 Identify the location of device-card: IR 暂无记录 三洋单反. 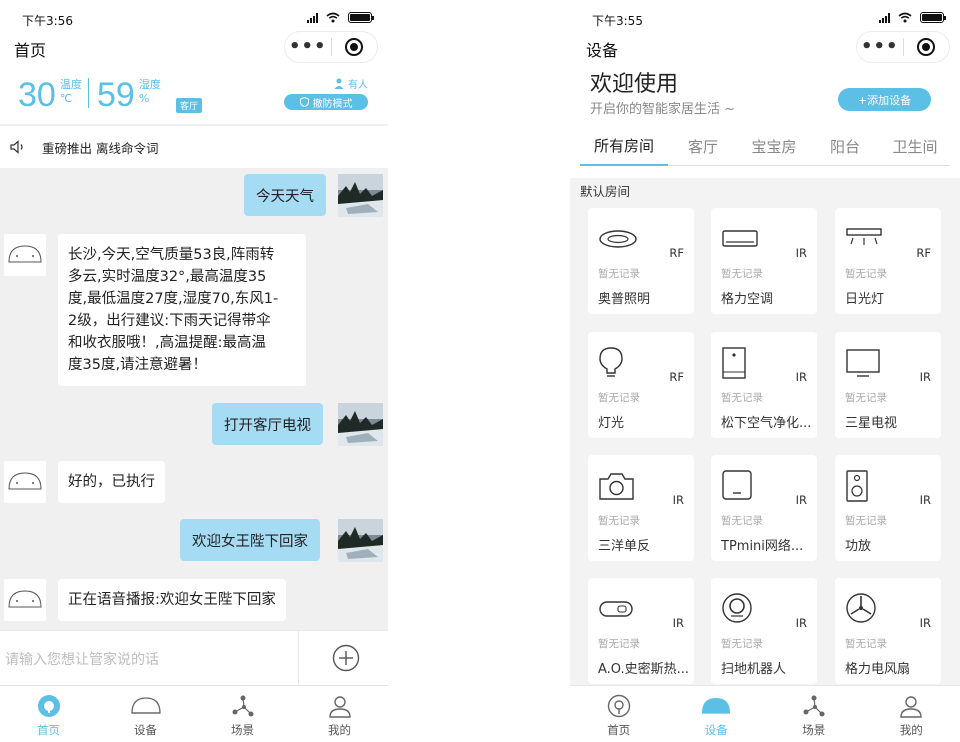
(641, 508).